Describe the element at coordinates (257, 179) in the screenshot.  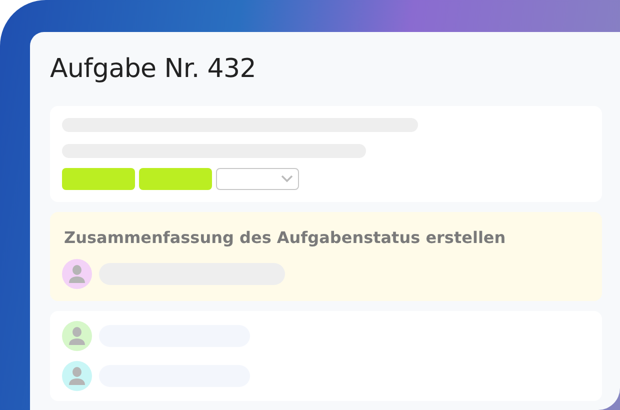
I see `dropdown` at that location.